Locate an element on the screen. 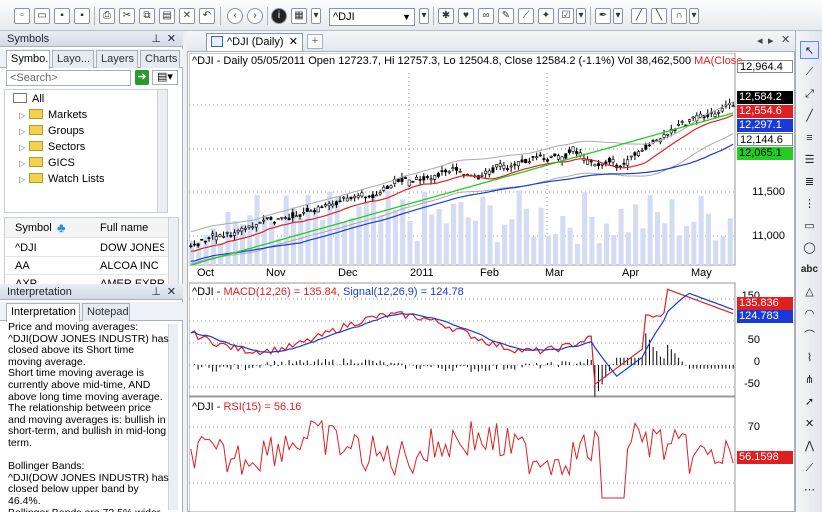 The image size is (822, 512). fibonacci-tool-icon: ☰ is located at coordinates (809, 160).